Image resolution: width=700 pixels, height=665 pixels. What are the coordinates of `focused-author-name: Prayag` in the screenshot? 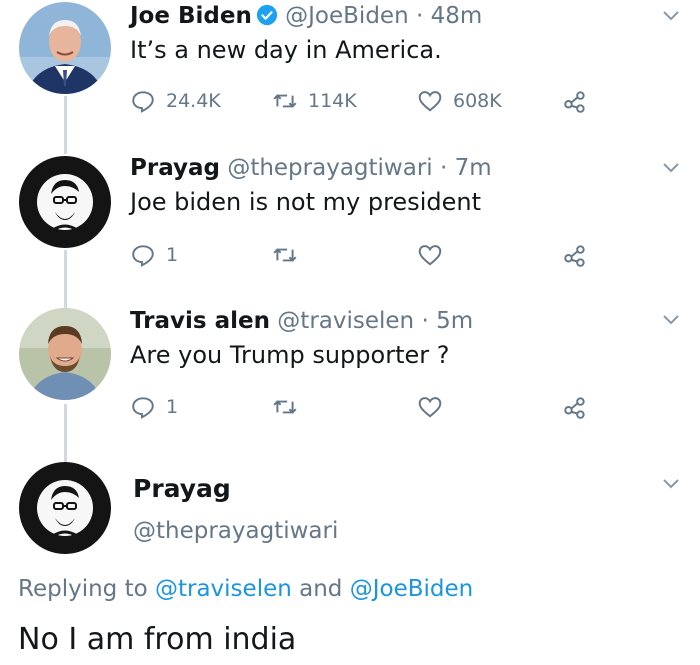 It's located at (182, 488).